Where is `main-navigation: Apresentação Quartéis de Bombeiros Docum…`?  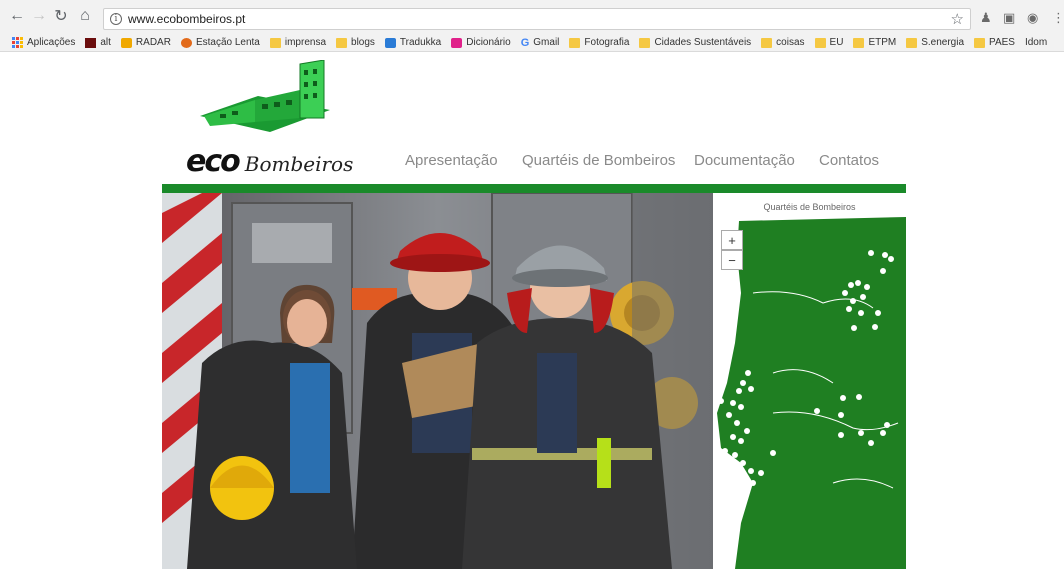
main-navigation: Apresentação Quartéis de Bombeiros Docum… is located at coordinates (532, 162).